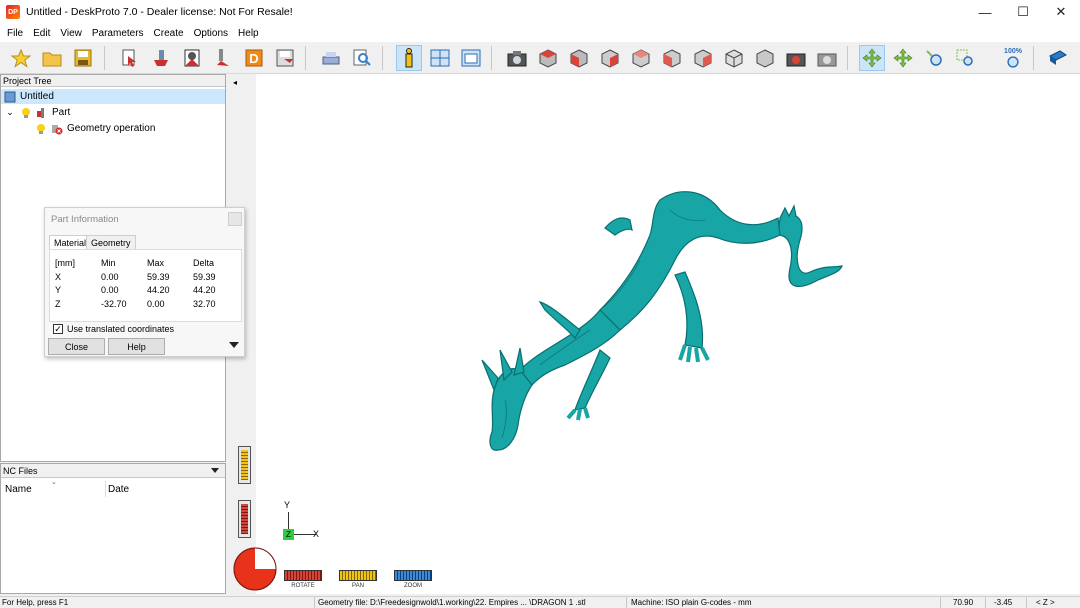 The image size is (1080, 608). Describe the element at coordinates (70, 242) in the screenshot. I see `tab-material: Material` at that location.